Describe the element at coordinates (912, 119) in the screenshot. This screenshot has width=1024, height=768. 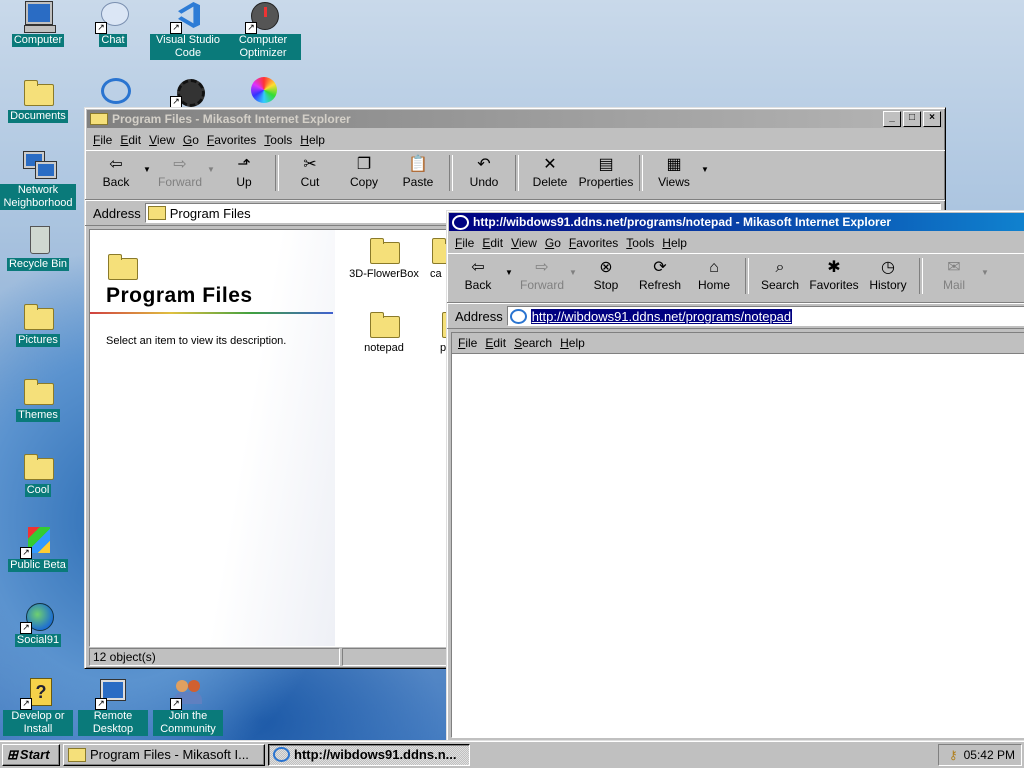
I see `maximize-button: □` at that location.